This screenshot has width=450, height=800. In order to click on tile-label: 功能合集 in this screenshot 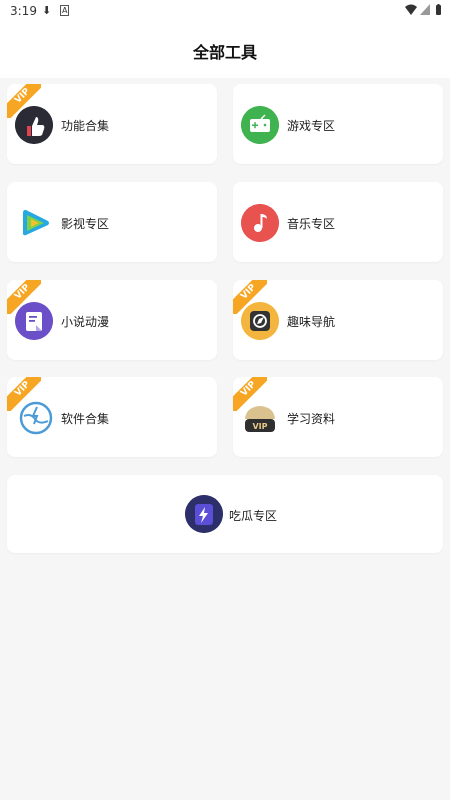, I will do `click(85, 126)`.